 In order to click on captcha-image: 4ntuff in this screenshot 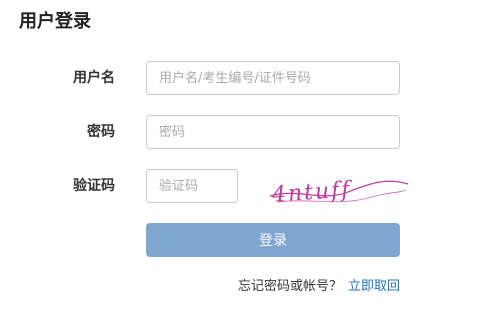, I will do `click(339, 189)`.